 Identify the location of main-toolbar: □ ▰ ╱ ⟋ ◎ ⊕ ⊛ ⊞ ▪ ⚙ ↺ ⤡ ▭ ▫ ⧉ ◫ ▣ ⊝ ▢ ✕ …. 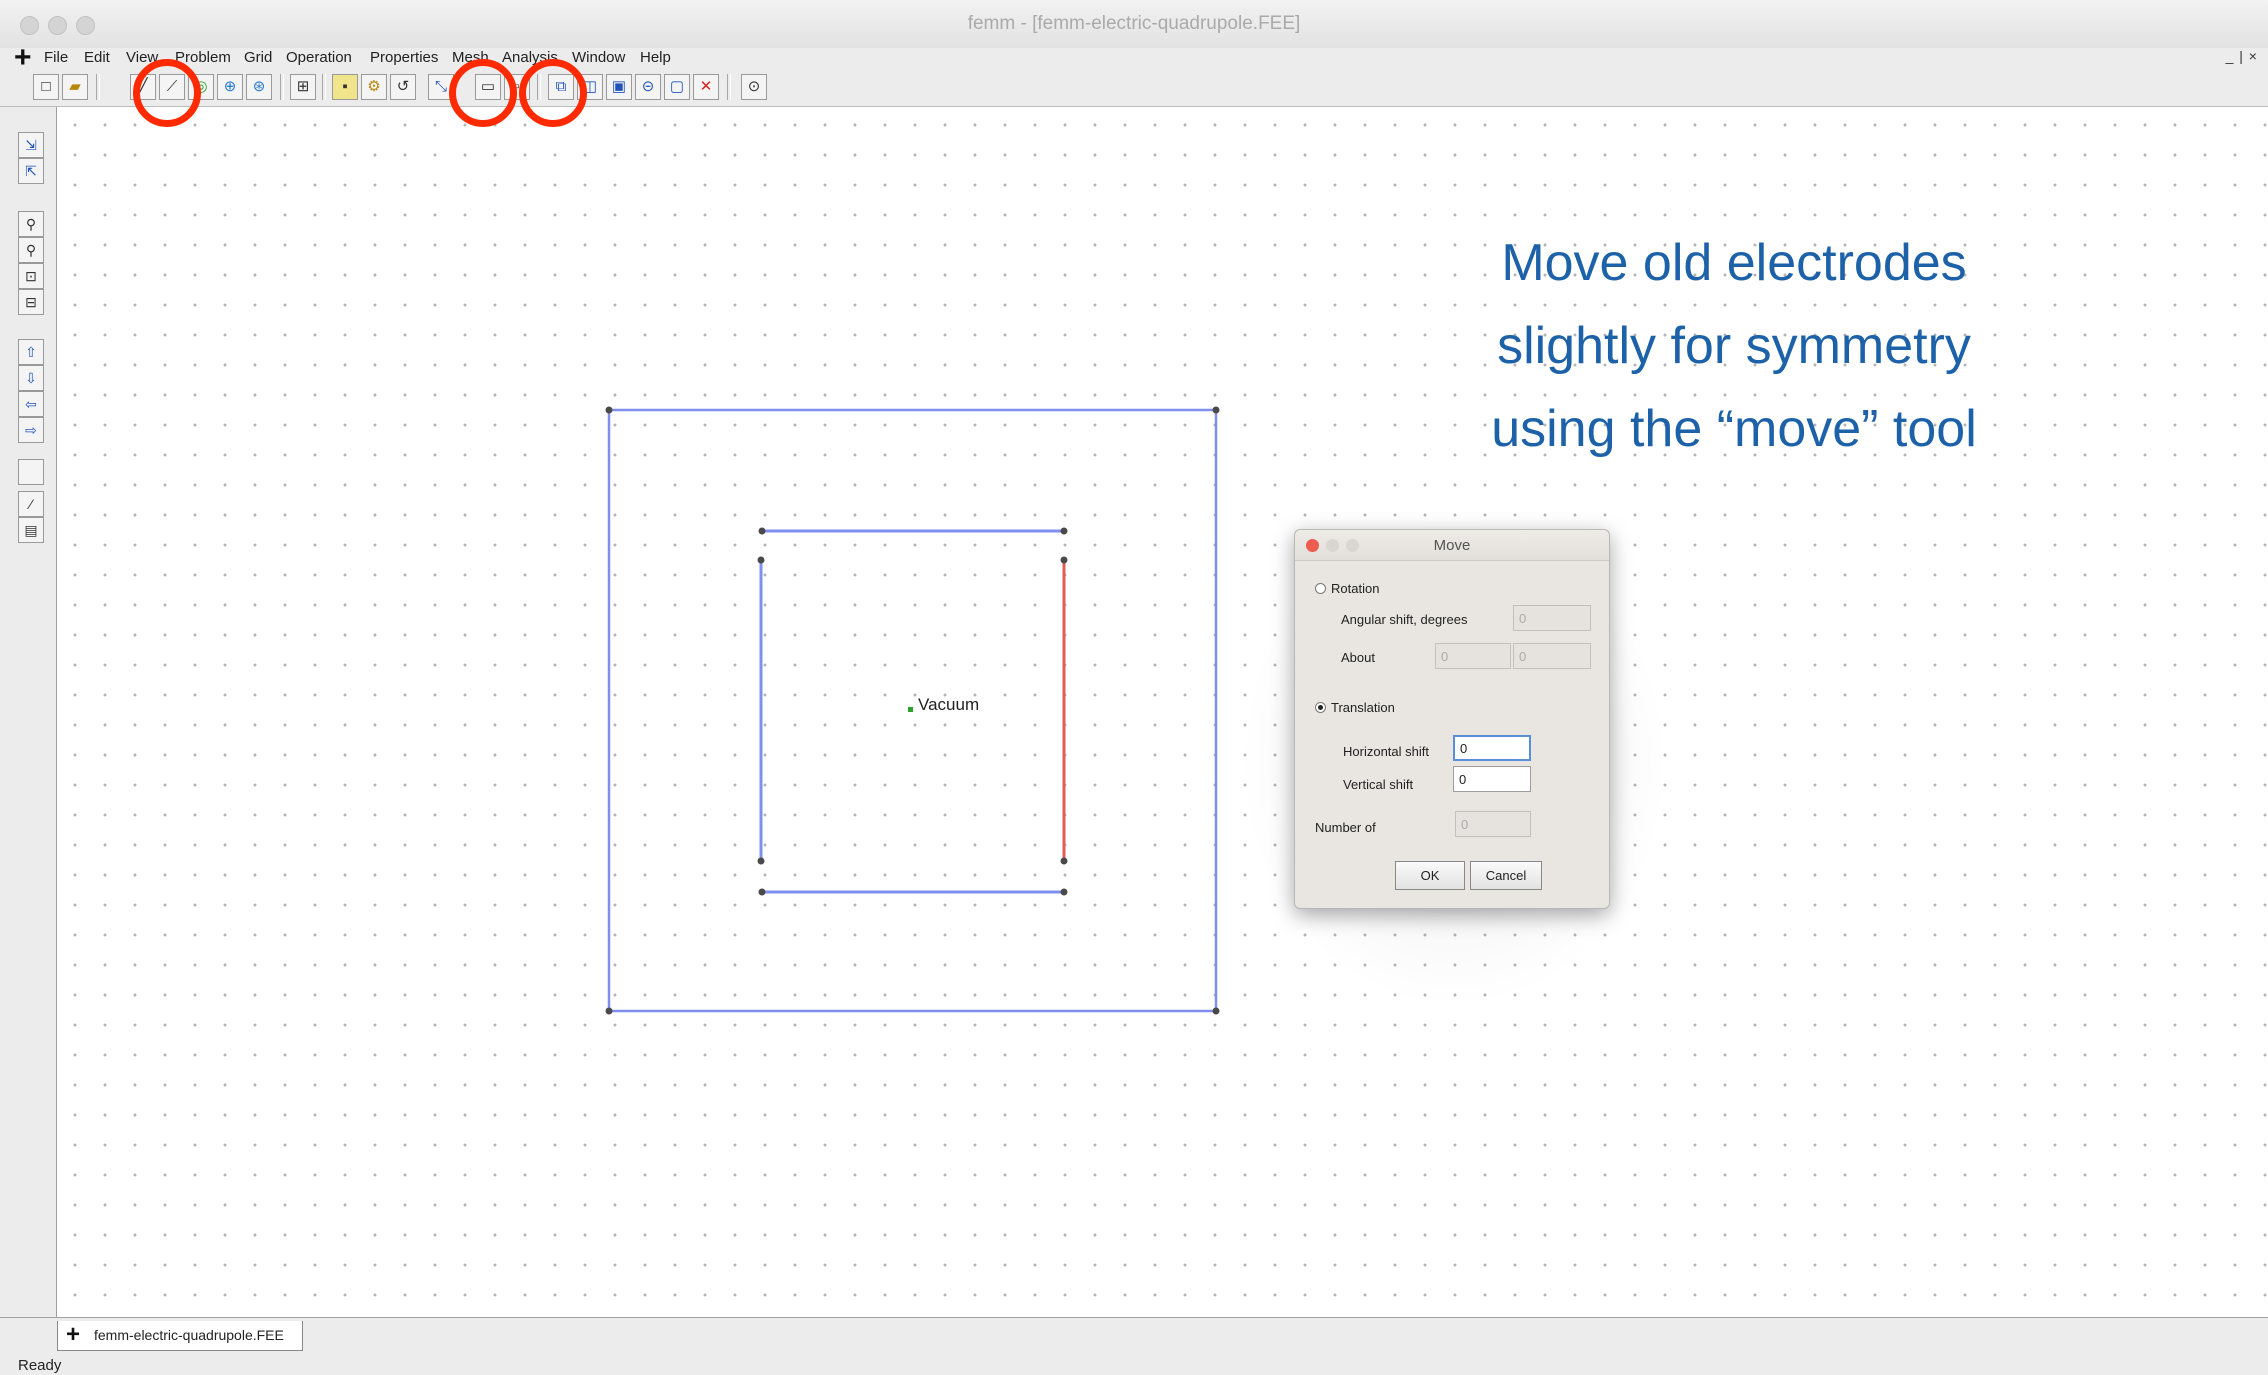
(1134, 87).